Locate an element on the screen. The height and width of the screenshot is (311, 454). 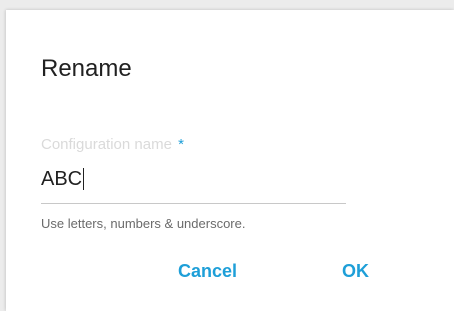
configuration-name-label: Configuration name * is located at coordinates (112, 144).